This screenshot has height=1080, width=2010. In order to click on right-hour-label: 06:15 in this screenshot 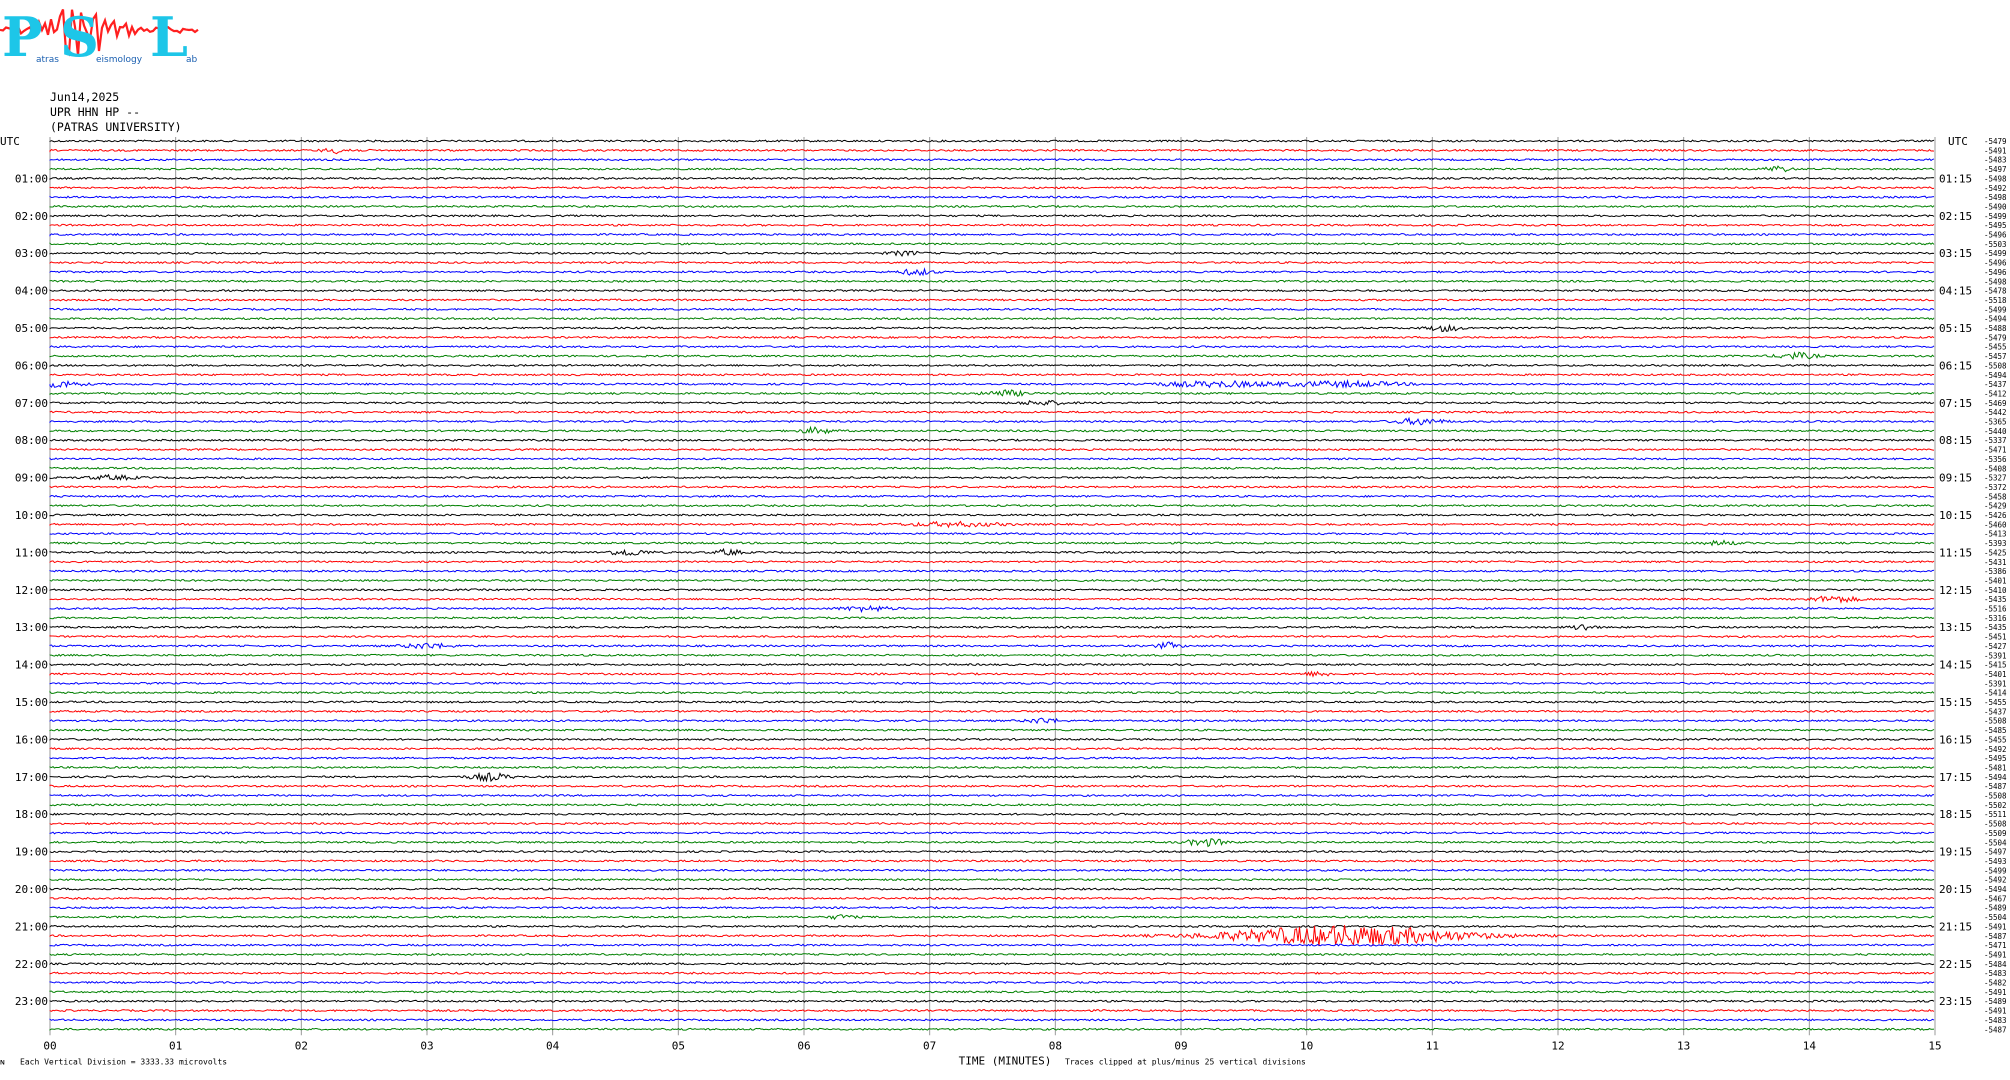, I will do `click(1955, 365)`.